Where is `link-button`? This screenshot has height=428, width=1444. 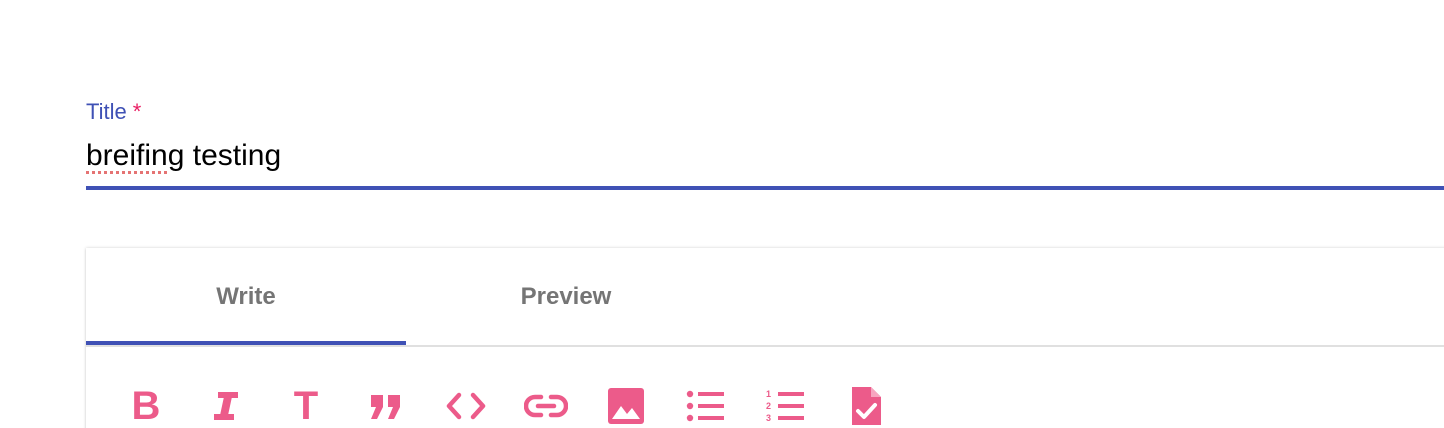
link-button is located at coordinates (546, 403).